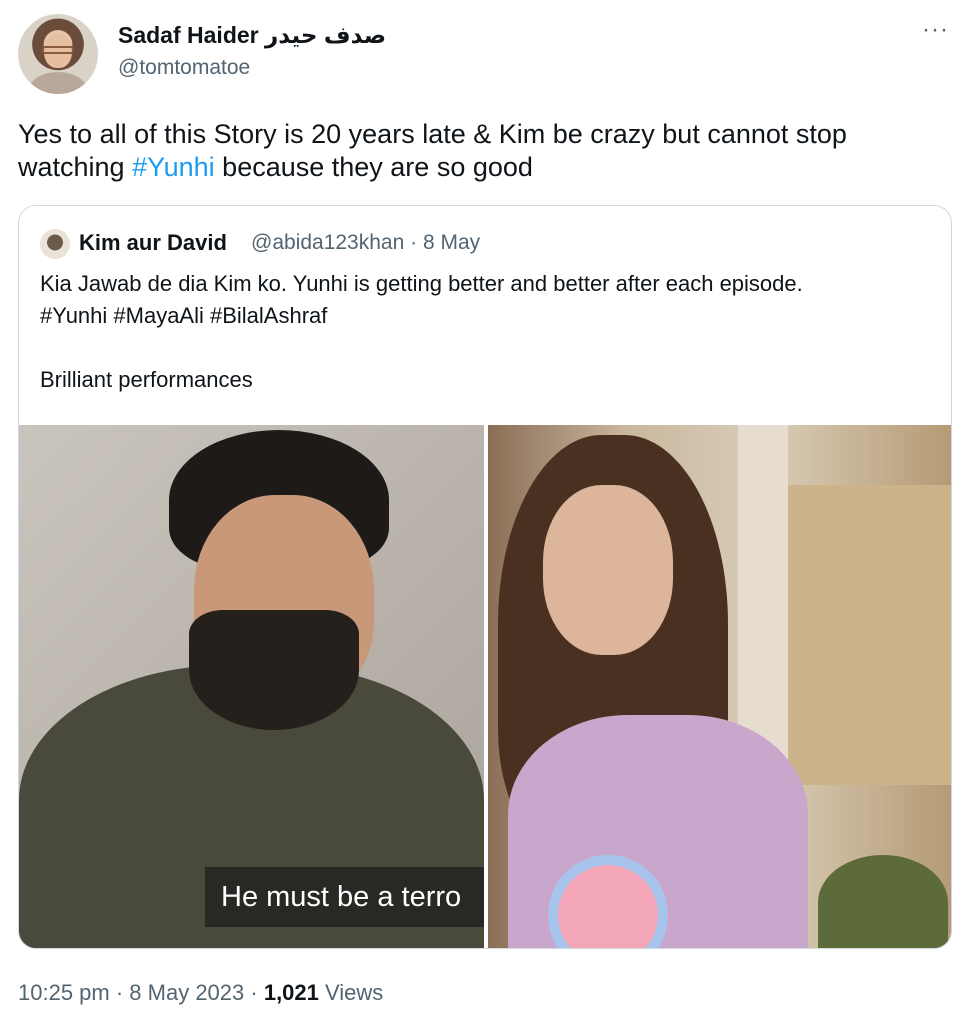 The height and width of the screenshot is (1024, 971). Describe the element at coordinates (252, 35) in the screenshot. I see `author-display-name: Sadaf Haider صدف حیدر` at that location.